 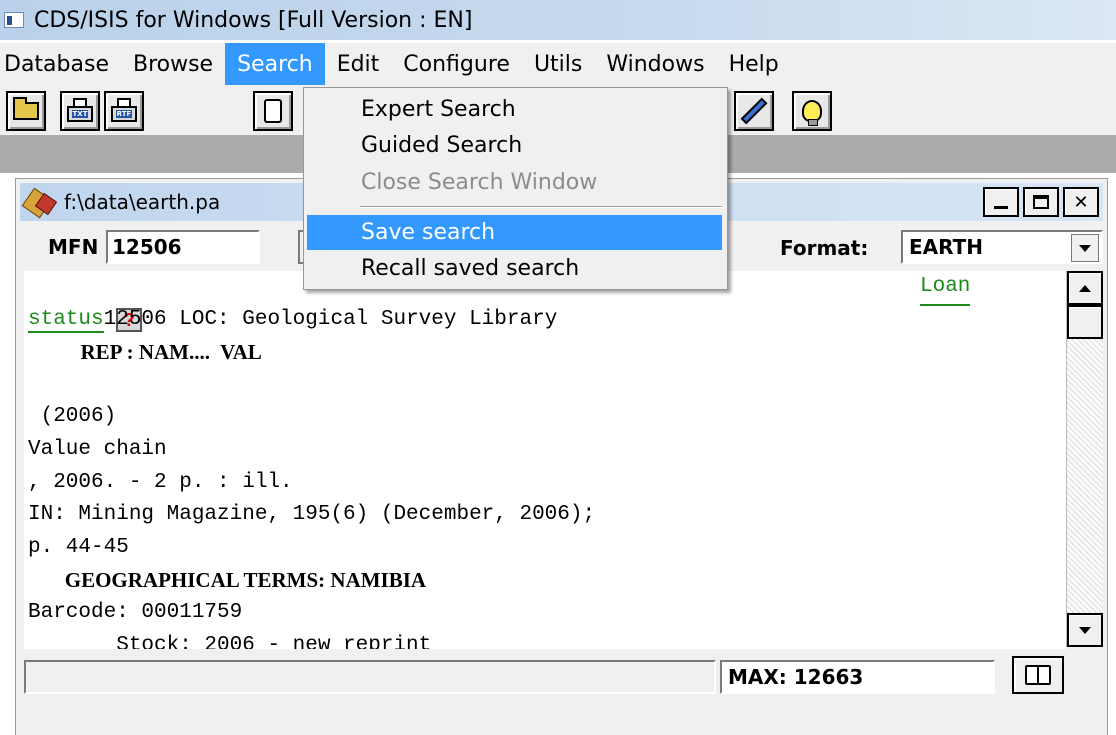 I want to click on minimize-button, so click(x=1001, y=202).